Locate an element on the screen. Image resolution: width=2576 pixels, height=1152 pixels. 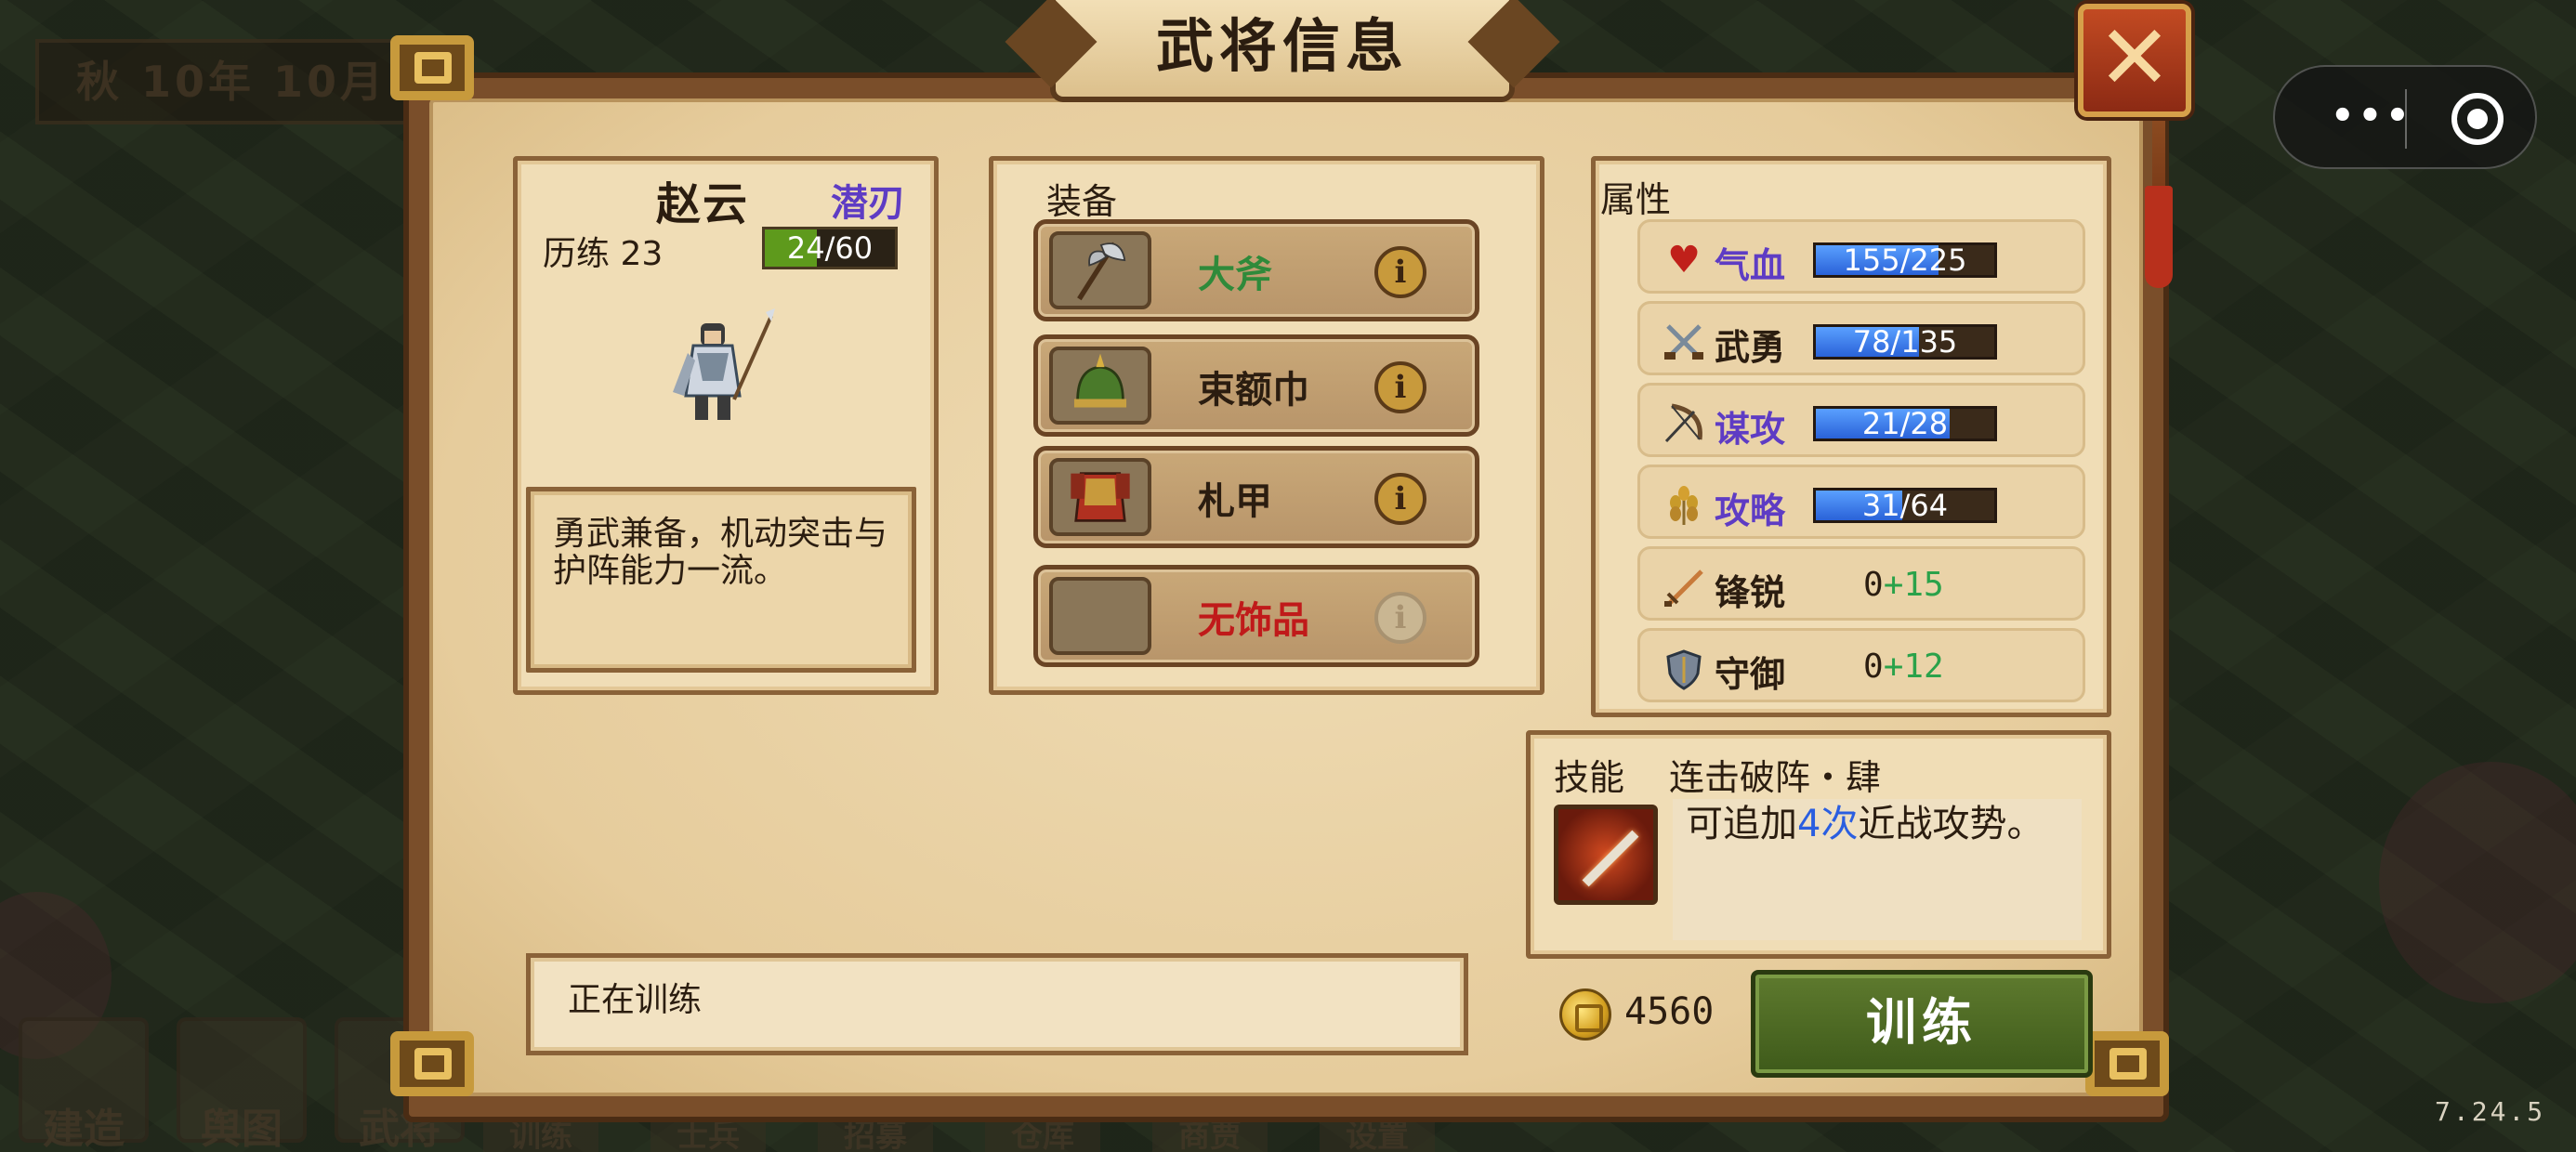
equip-slot-weapon: 大斧 i is located at coordinates (1256, 270).